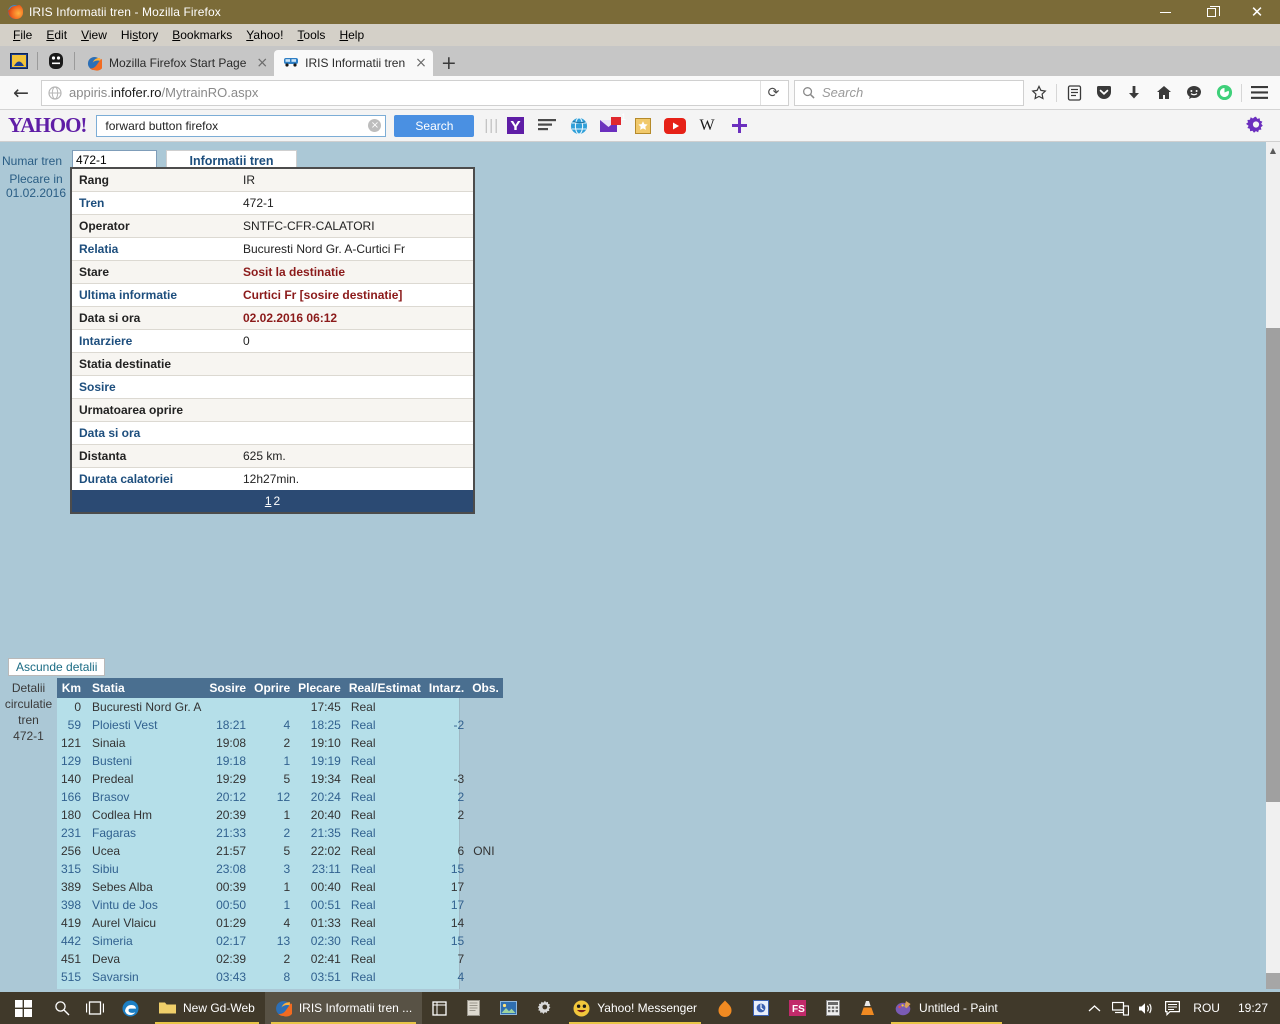 The width and height of the screenshot is (1280, 1024). I want to click on clear-icon: ×, so click(375, 125).